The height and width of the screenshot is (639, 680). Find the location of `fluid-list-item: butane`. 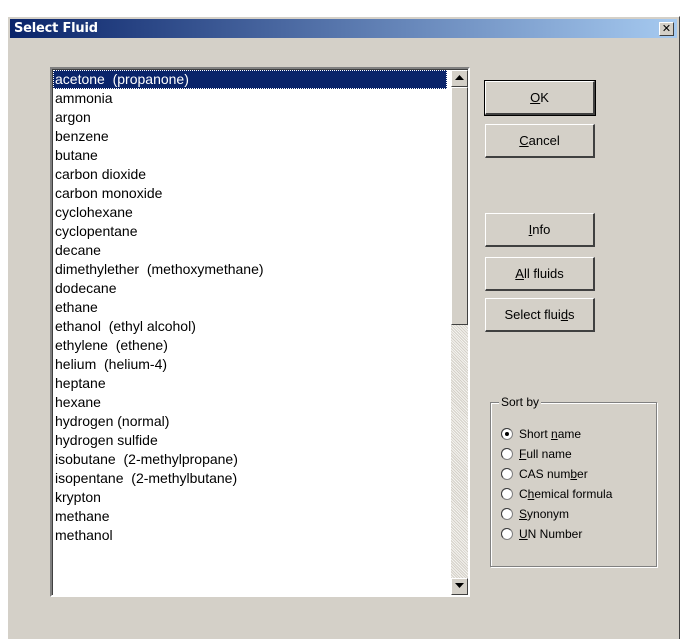

fluid-list-item: butane is located at coordinates (250, 155).